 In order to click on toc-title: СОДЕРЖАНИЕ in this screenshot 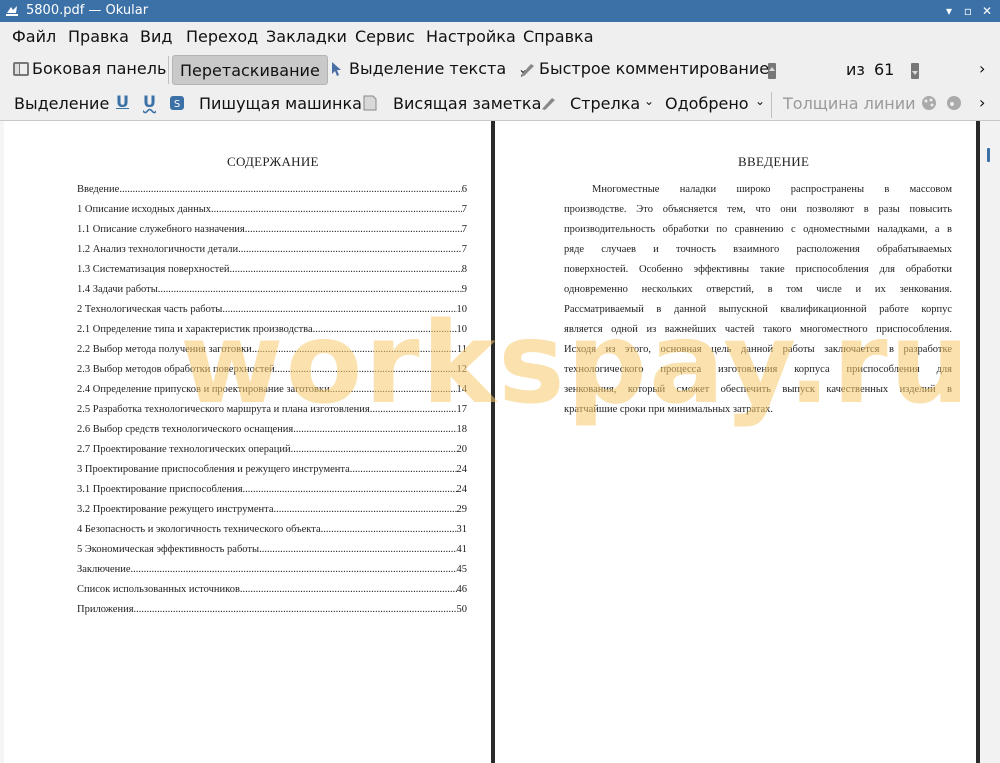, I will do `click(273, 161)`.